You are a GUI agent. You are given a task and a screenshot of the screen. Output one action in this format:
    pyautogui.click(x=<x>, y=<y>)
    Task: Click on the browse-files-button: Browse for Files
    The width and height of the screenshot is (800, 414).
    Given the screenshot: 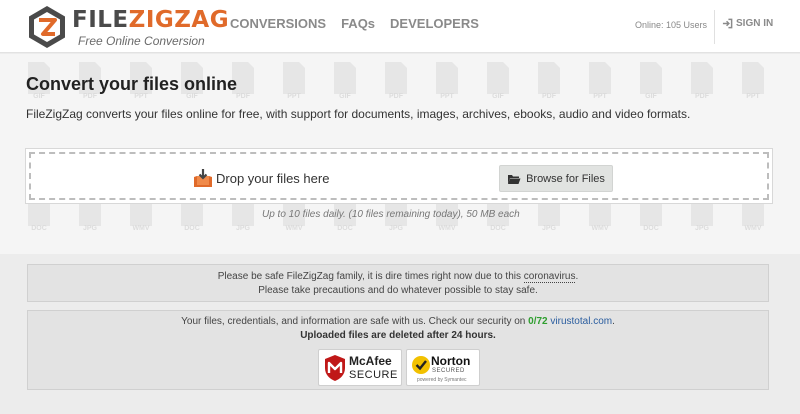 What is the action you would take?
    pyautogui.click(x=556, y=178)
    